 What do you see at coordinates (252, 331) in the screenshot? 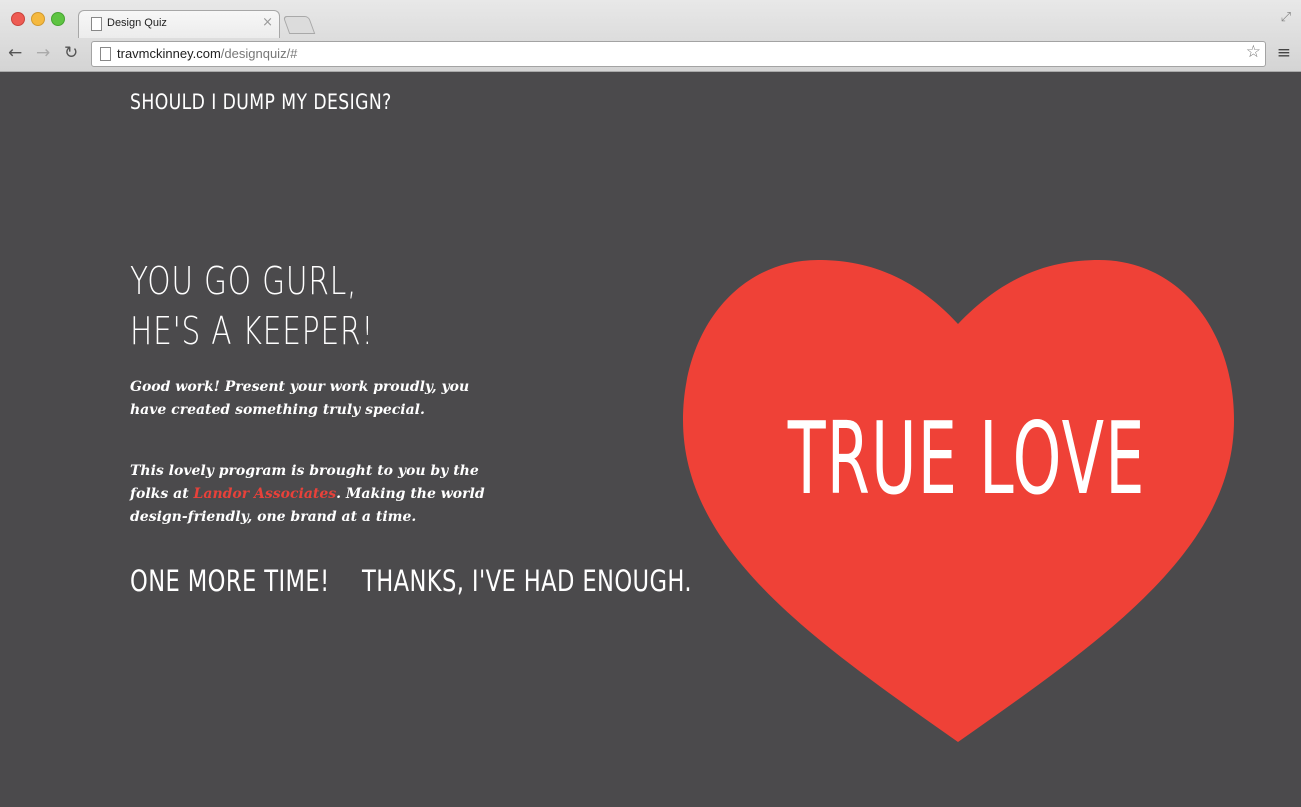
I see `headline-line-2: HE'S A KEEPER!` at bounding box center [252, 331].